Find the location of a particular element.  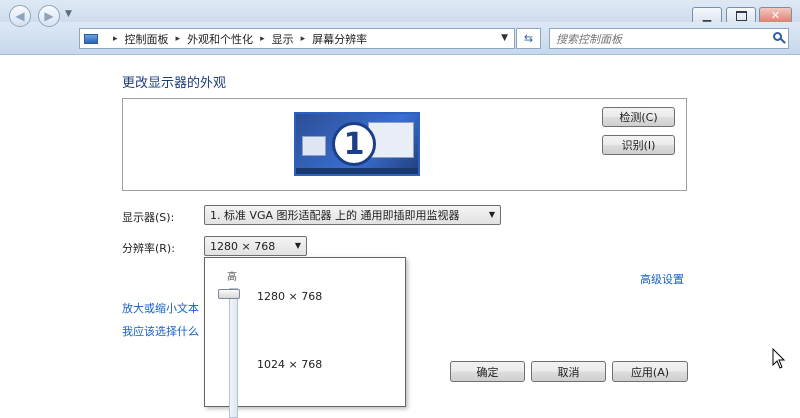

maximize-icon is located at coordinates (741, 15).